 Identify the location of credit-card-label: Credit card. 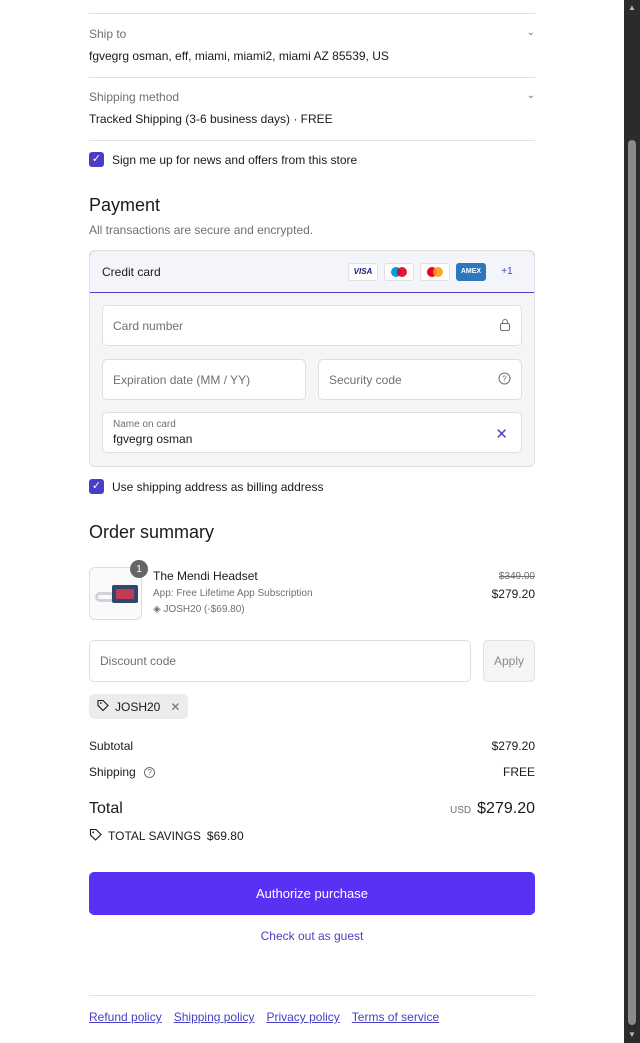
(131, 271).